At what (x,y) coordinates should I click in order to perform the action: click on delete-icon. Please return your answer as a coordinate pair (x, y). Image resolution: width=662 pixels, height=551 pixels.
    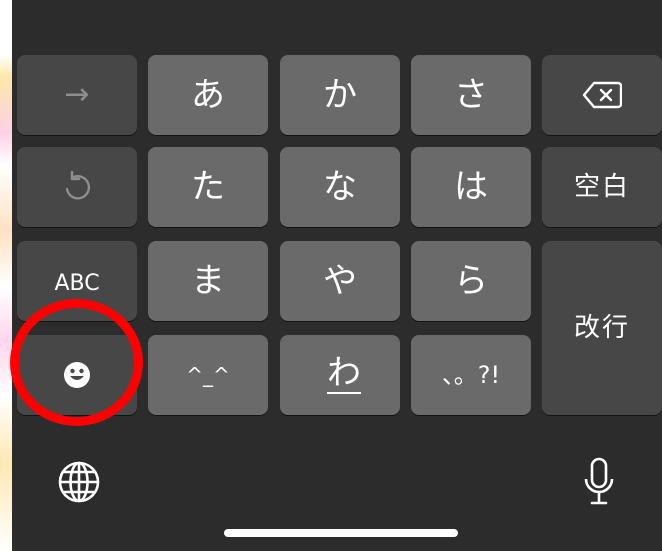
    Looking at the image, I should click on (602, 95).